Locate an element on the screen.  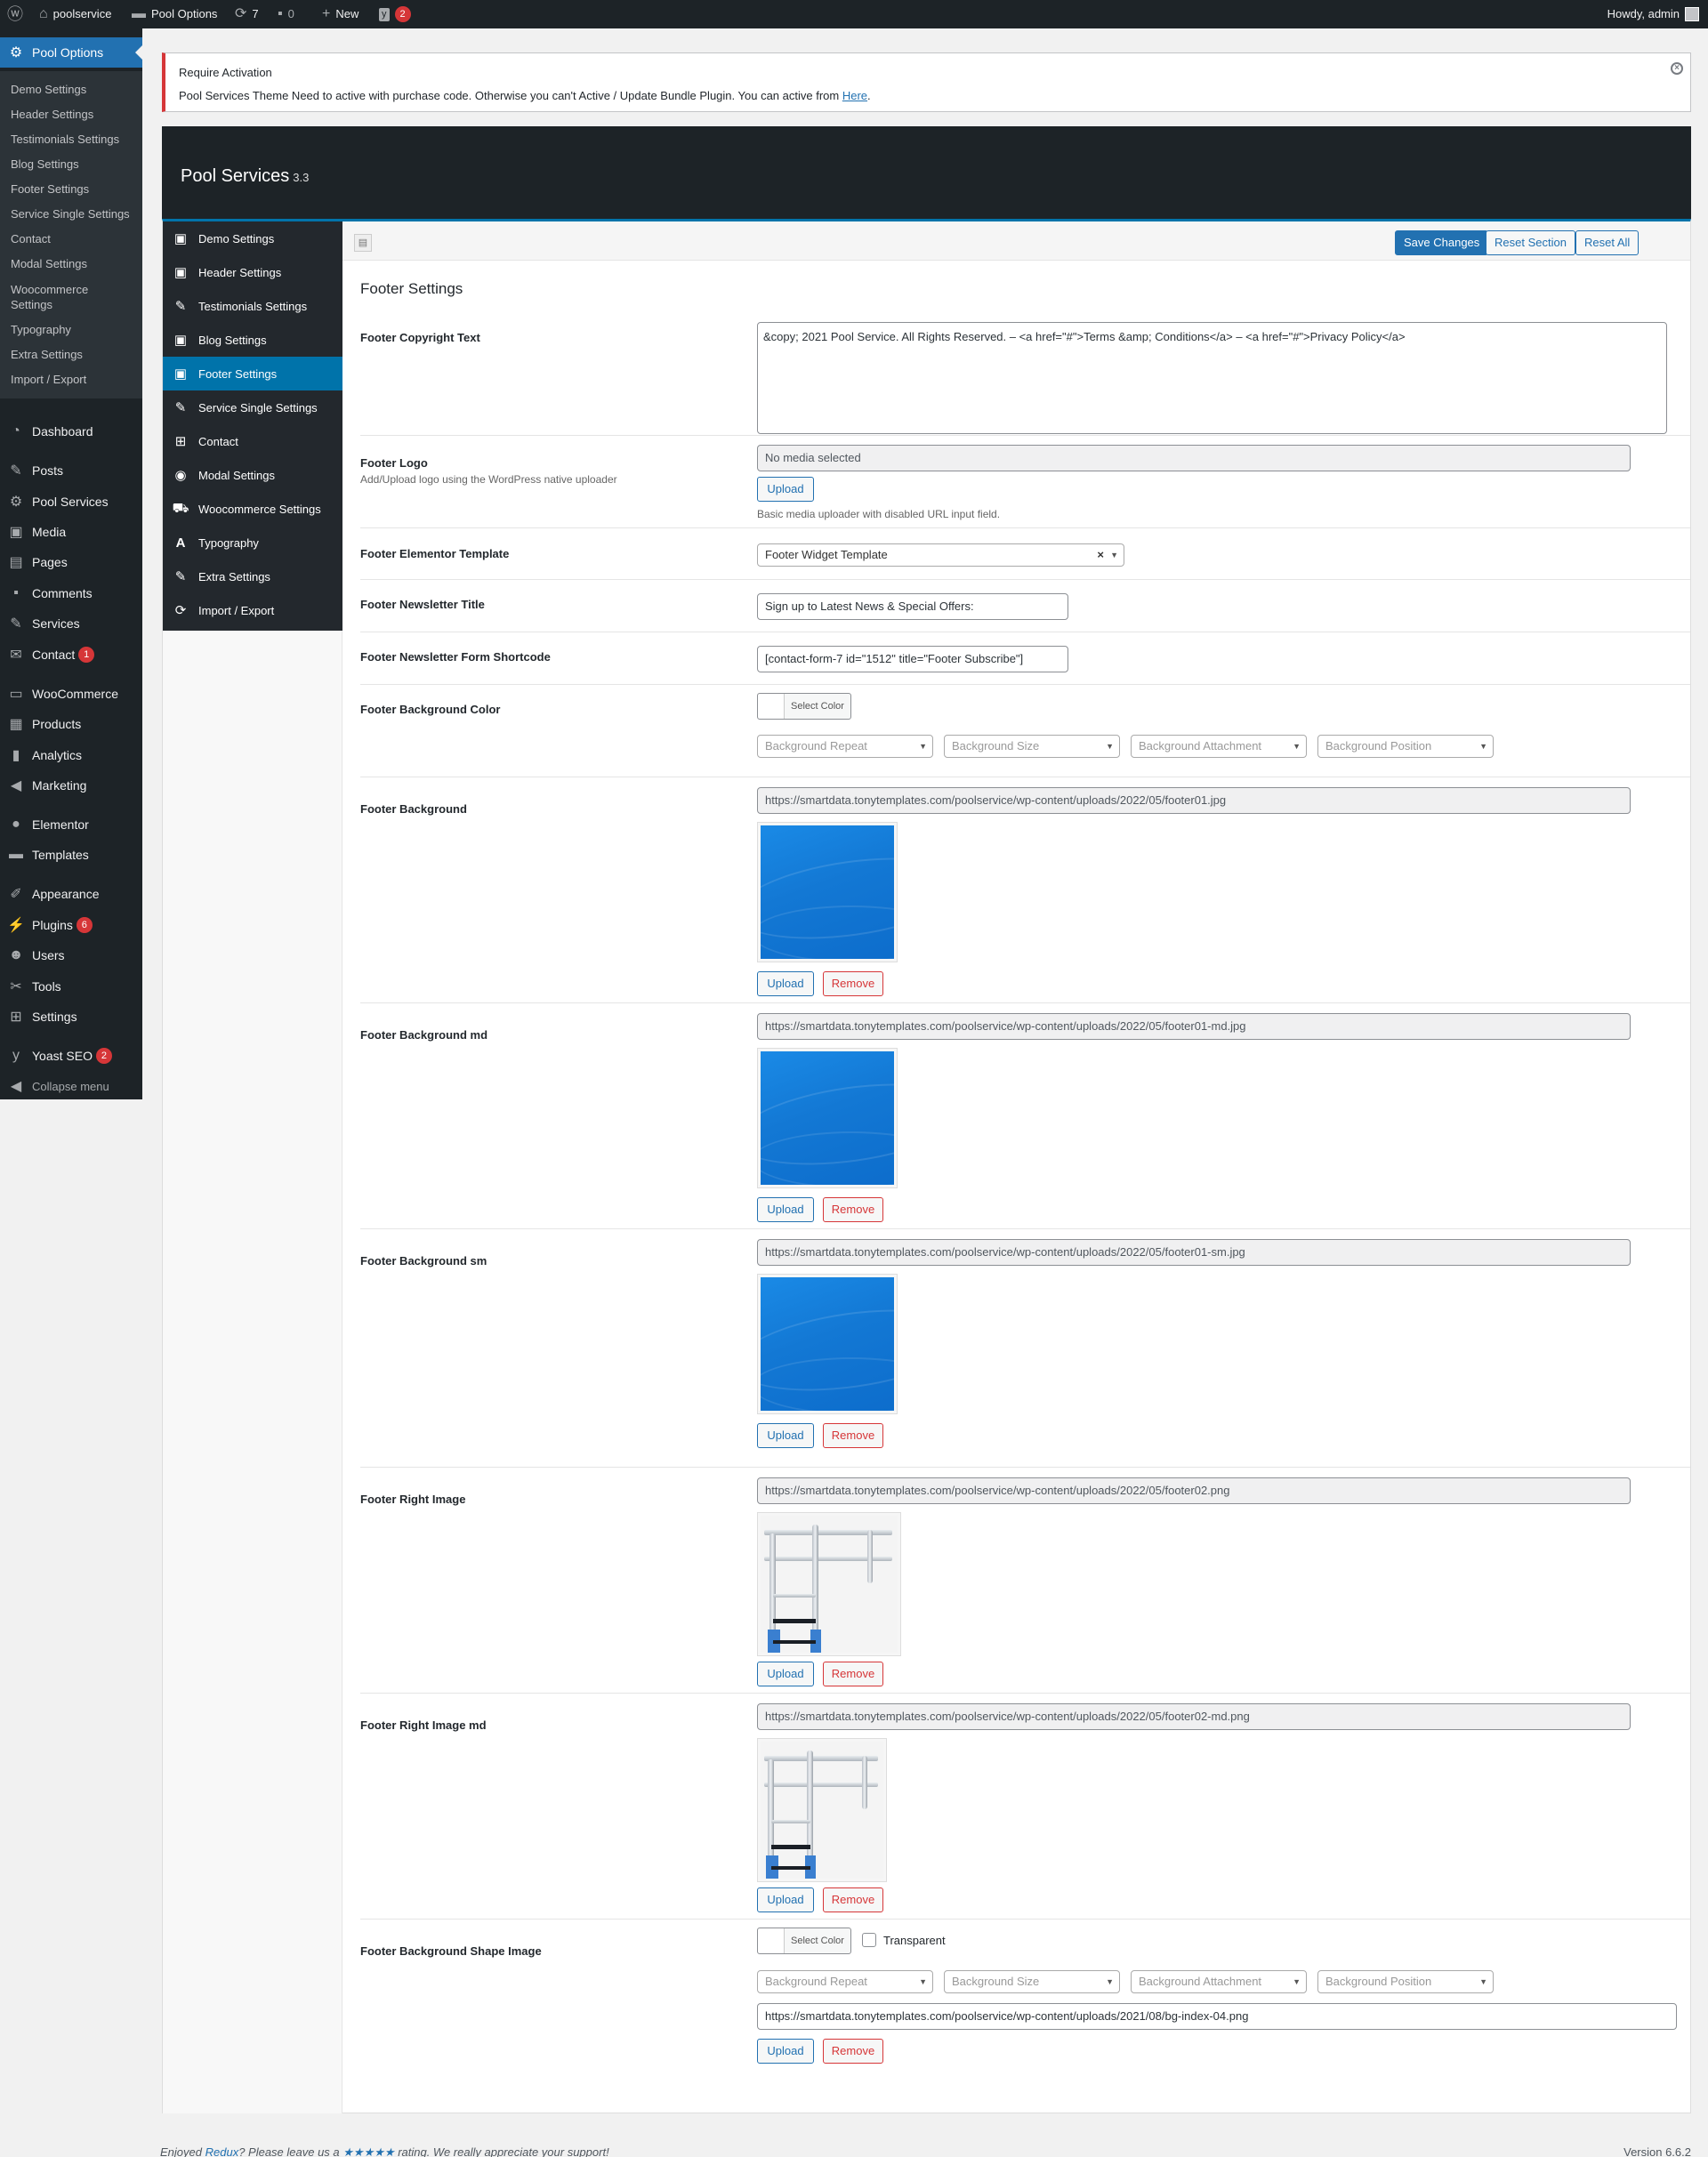
newsletter-title-input: Sign up to Latest News & Special Offers: is located at coordinates (912, 606).